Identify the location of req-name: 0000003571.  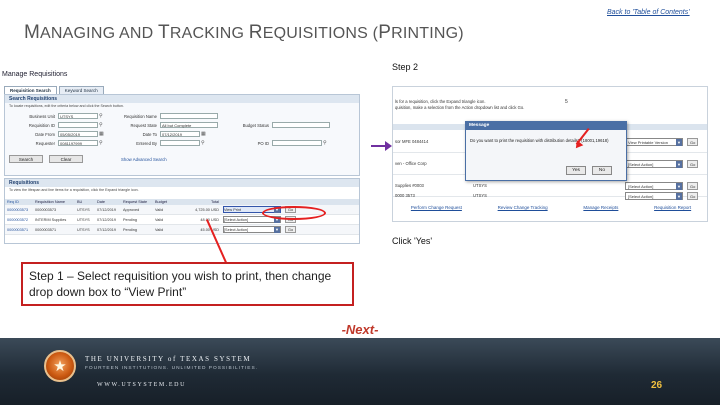
(46, 230).